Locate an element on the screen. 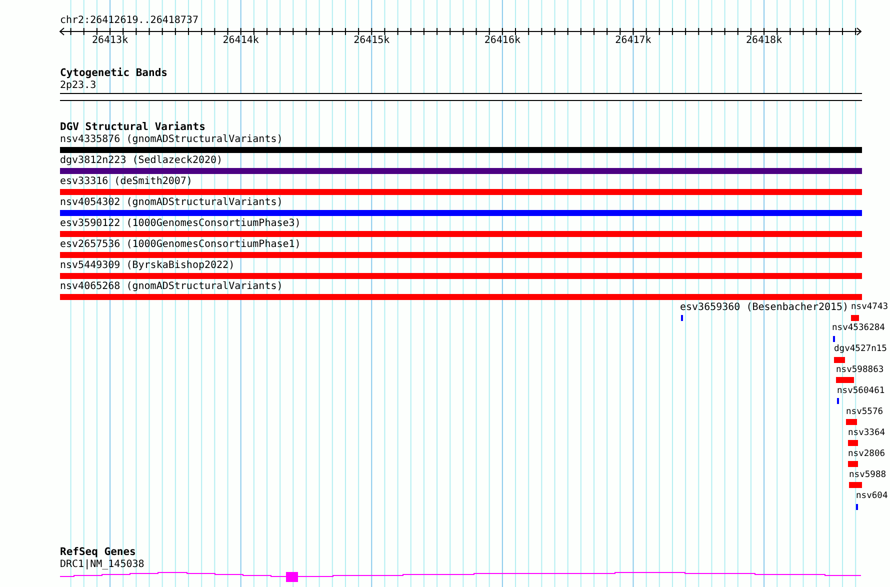 This screenshot has width=890, height=587. variant-label: dgv3812n223 (Sedlazeck2020) is located at coordinates (141, 160).